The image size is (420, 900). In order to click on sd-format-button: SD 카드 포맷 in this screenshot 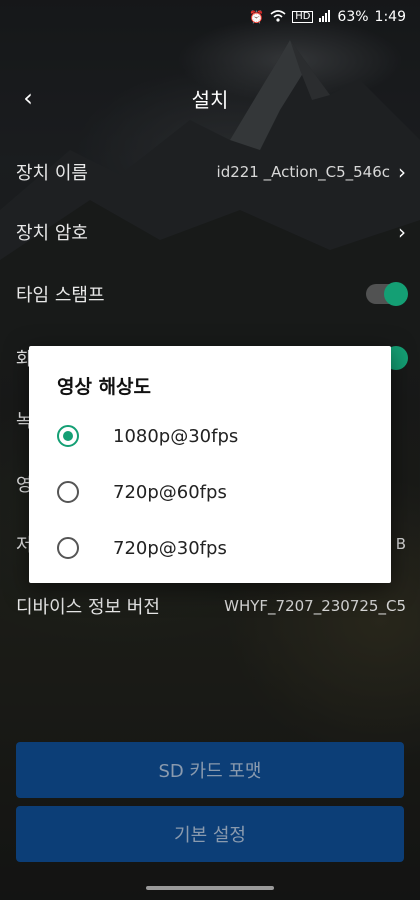, I will do `click(210, 770)`.